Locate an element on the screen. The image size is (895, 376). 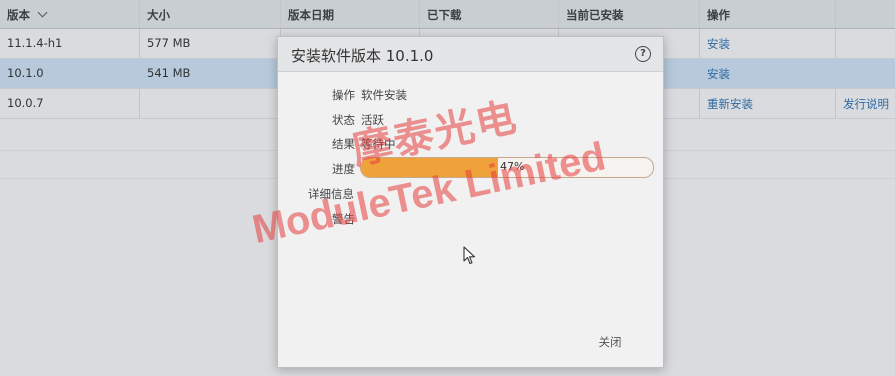
version-cell: 10.0.7 is located at coordinates (70, 103).